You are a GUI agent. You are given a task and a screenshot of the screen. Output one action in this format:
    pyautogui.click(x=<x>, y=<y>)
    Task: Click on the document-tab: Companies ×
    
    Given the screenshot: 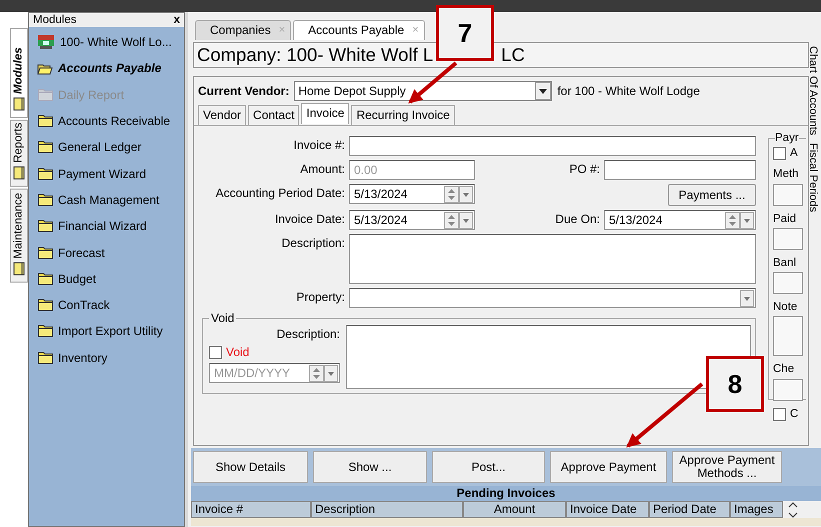 What is the action you would take?
    pyautogui.click(x=243, y=30)
    